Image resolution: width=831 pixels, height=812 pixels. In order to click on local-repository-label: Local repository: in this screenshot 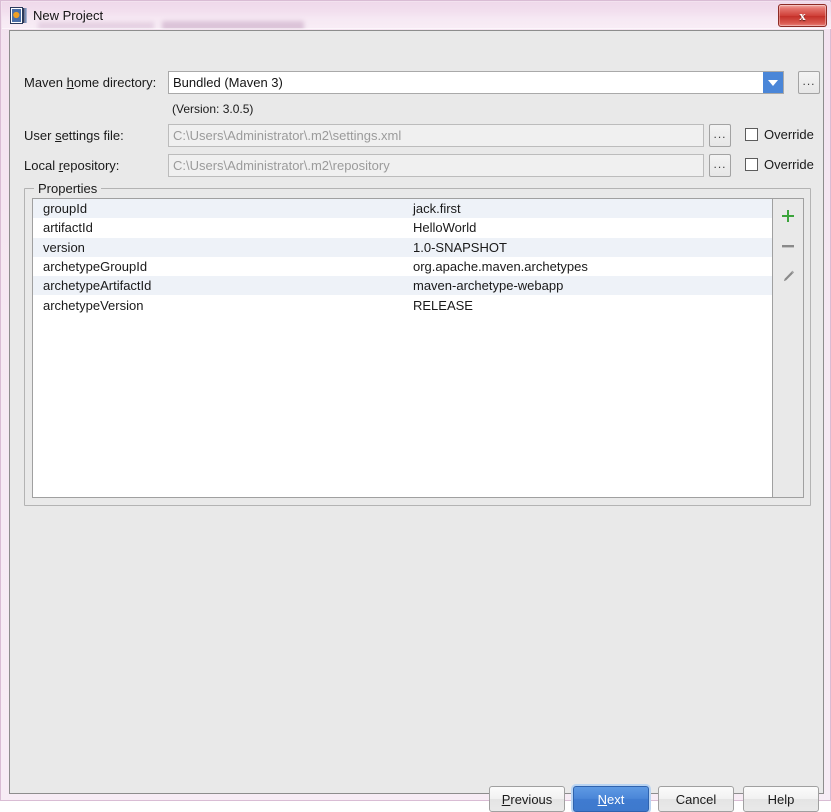, I will do `click(72, 165)`.